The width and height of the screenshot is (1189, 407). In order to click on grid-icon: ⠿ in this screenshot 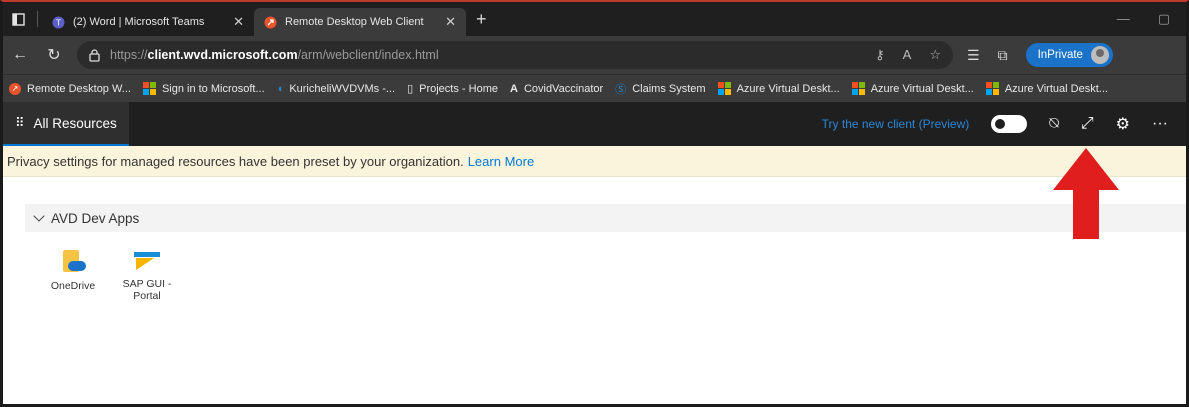, I will do `click(19, 122)`.